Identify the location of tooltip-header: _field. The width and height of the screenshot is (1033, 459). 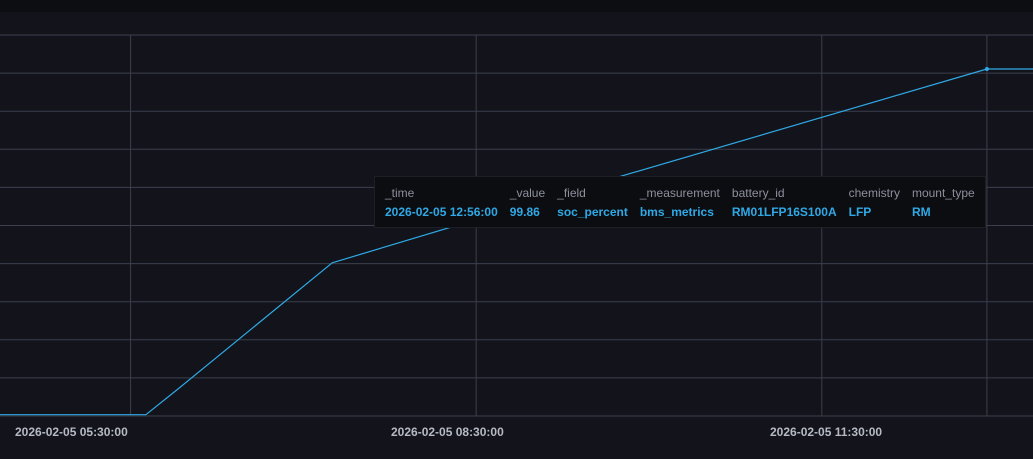
(571, 193).